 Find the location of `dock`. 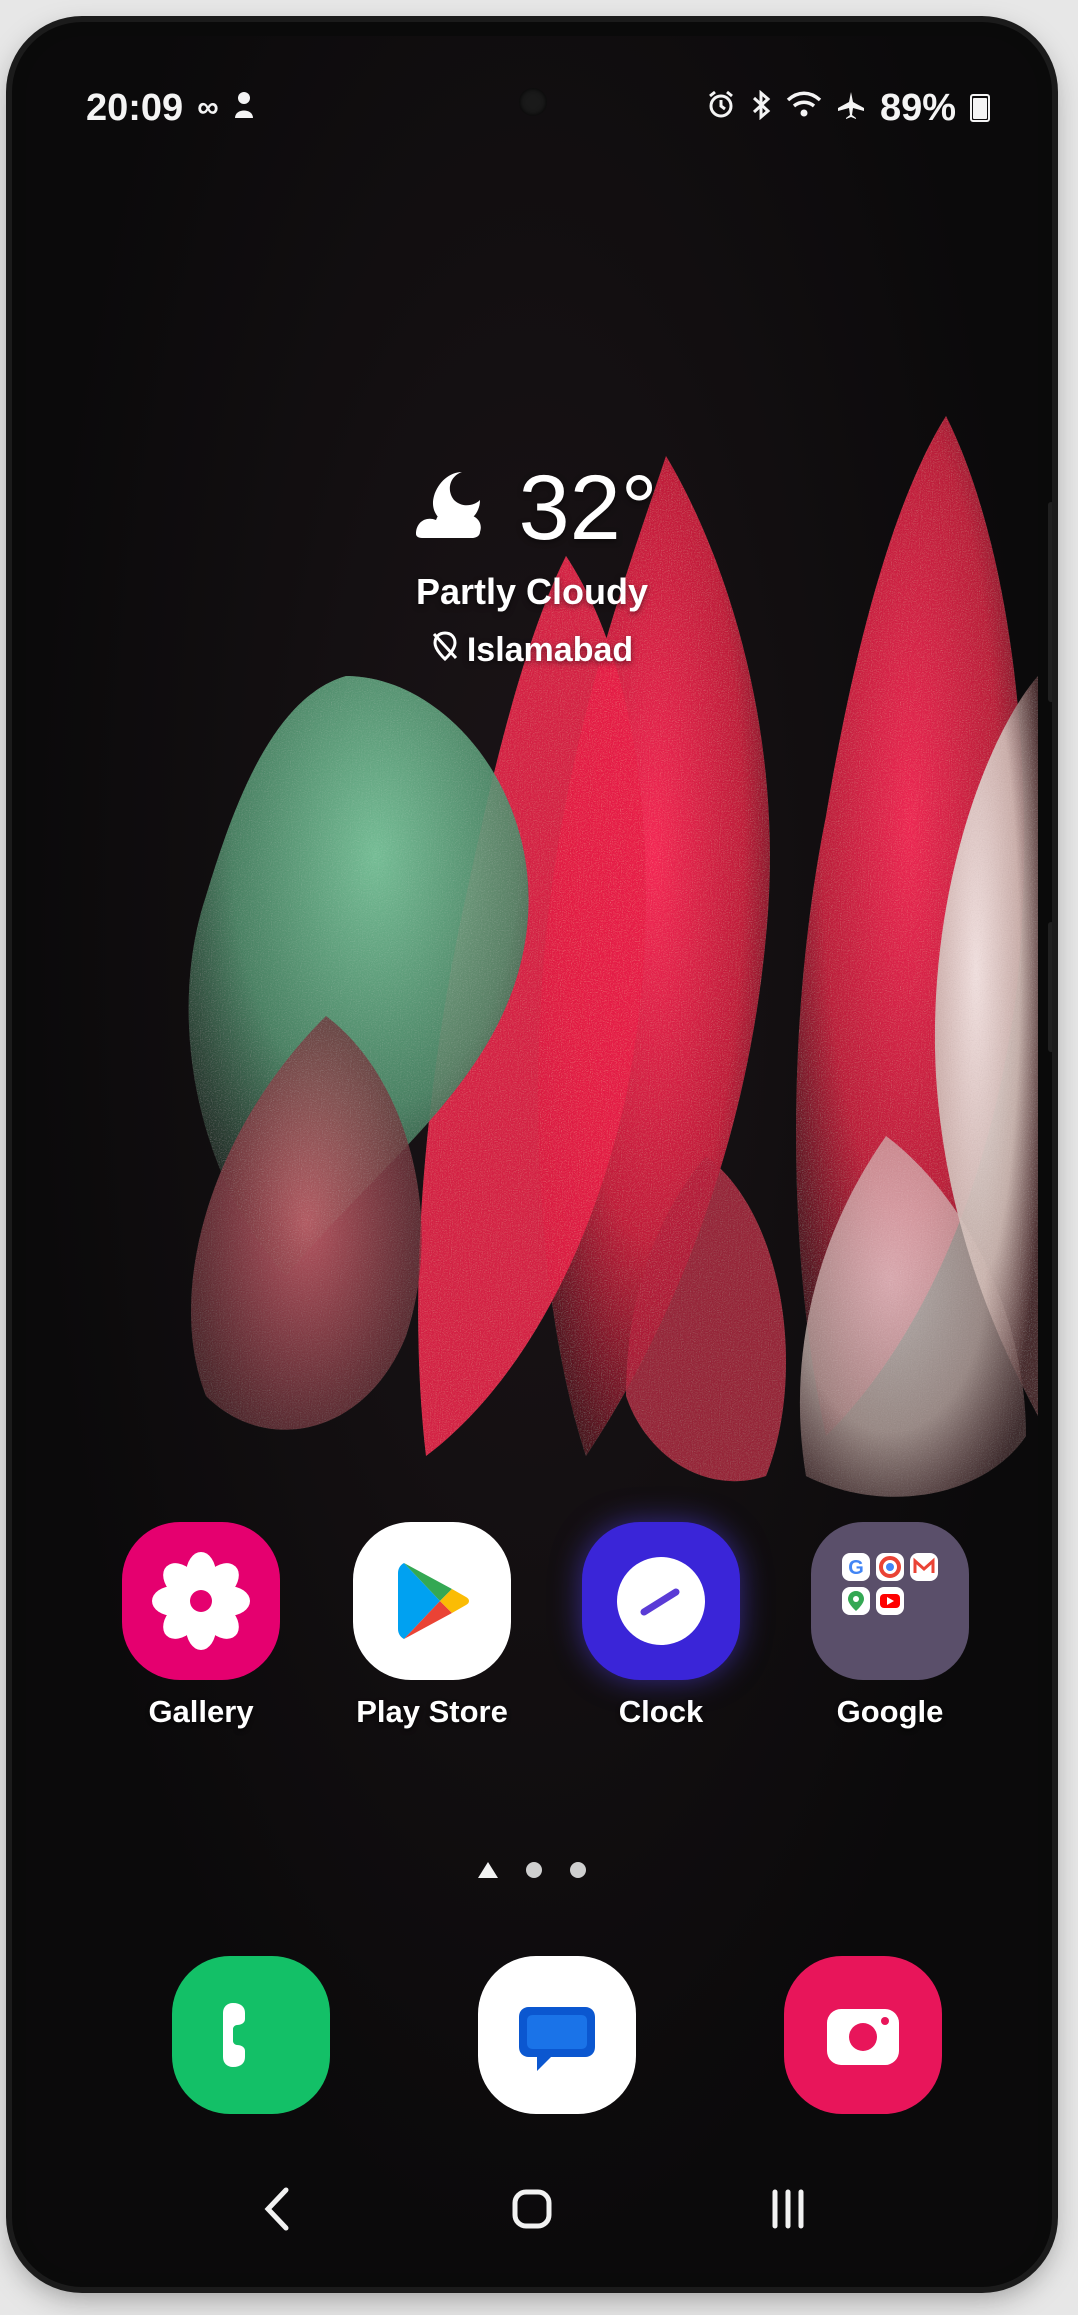

dock is located at coordinates (532, 2041).